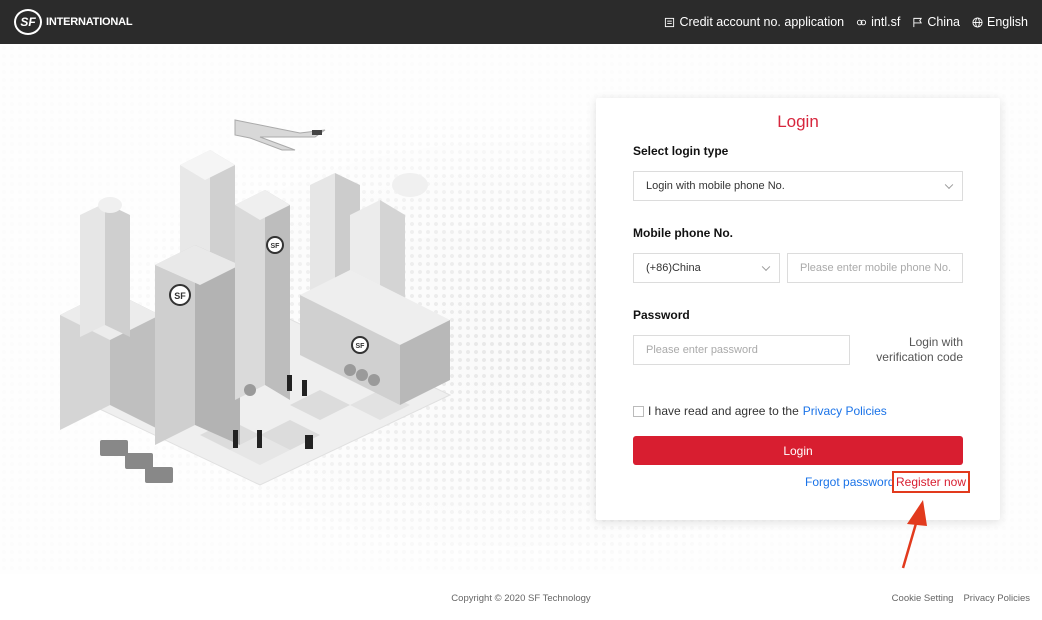 This screenshot has width=1042, height=620. Describe the element at coordinates (89, 22) in the screenshot. I see `logo-text: INTERNATIONAL` at that location.